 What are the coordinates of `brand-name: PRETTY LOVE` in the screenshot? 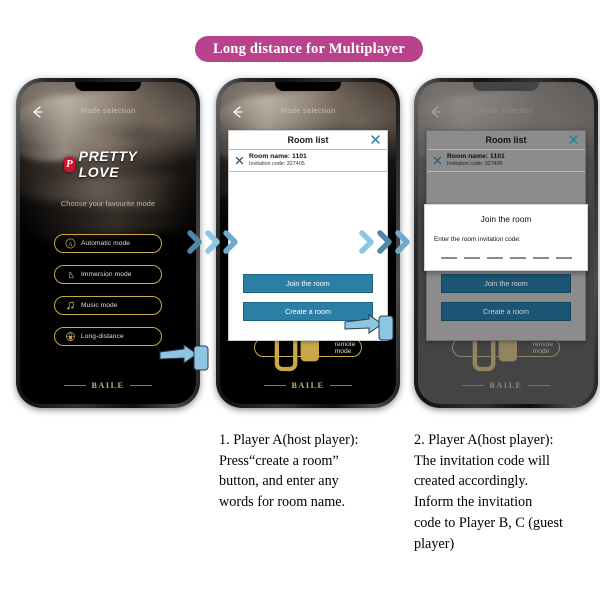 It's located at (108, 164).